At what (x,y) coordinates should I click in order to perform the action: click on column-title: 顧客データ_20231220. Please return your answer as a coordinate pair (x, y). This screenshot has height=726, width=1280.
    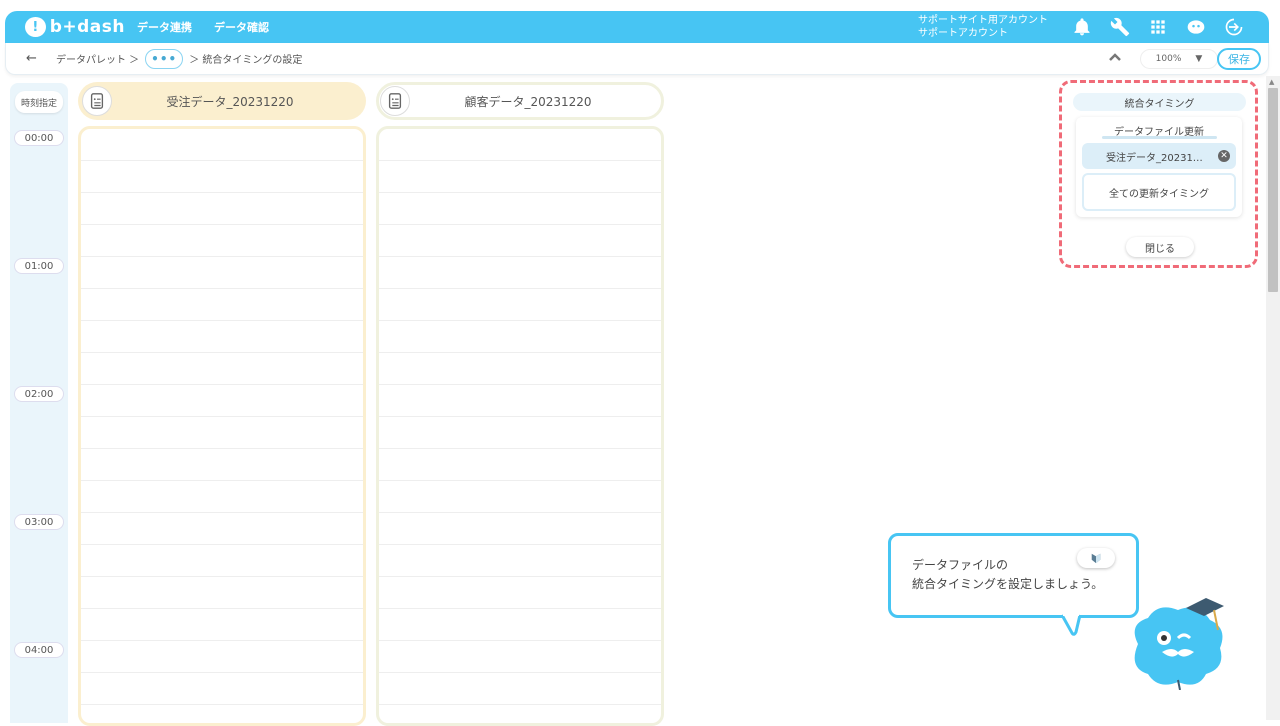
    Looking at the image, I should click on (528, 101).